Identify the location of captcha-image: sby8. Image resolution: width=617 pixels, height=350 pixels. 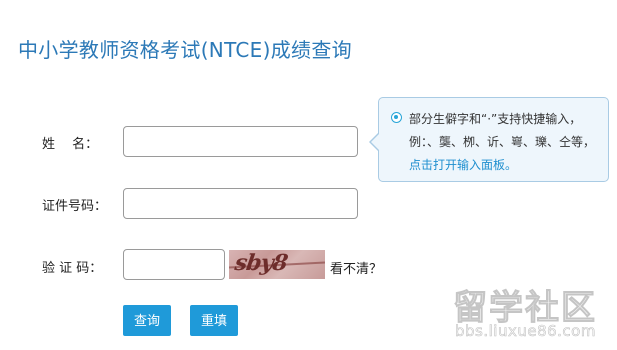
(277, 264).